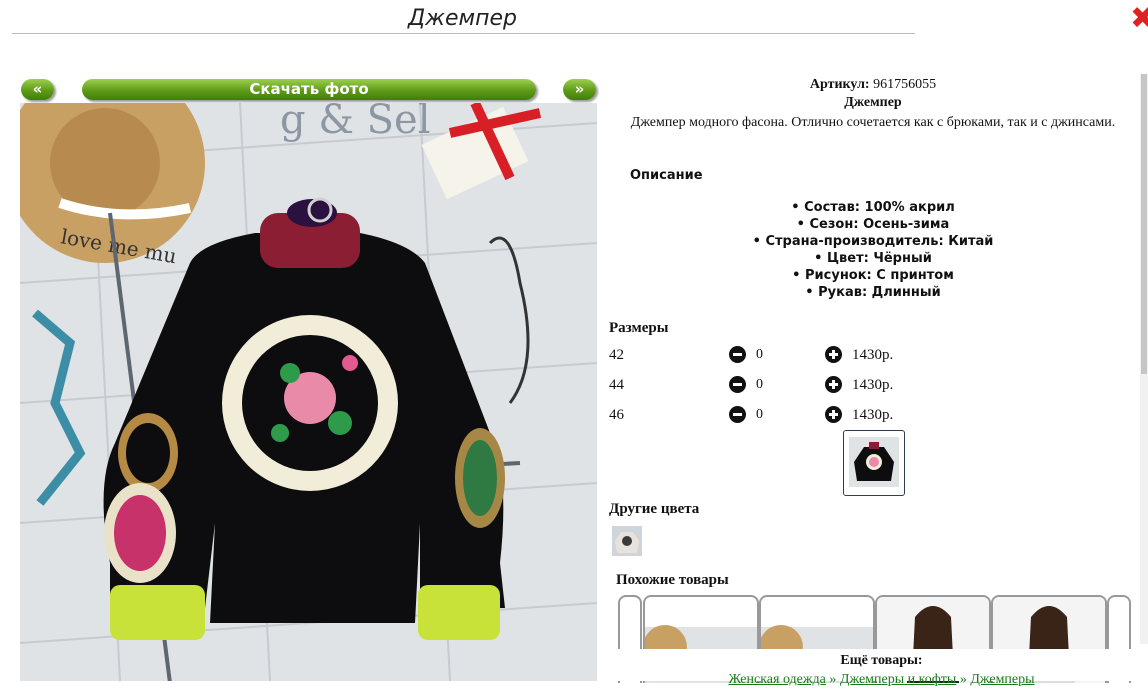 Image resolution: width=1148 pixels, height=688 pixels. Describe the element at coordinates (872, 292) in the screenshot. I see `property-item: Рукав: Длинный` at that location.